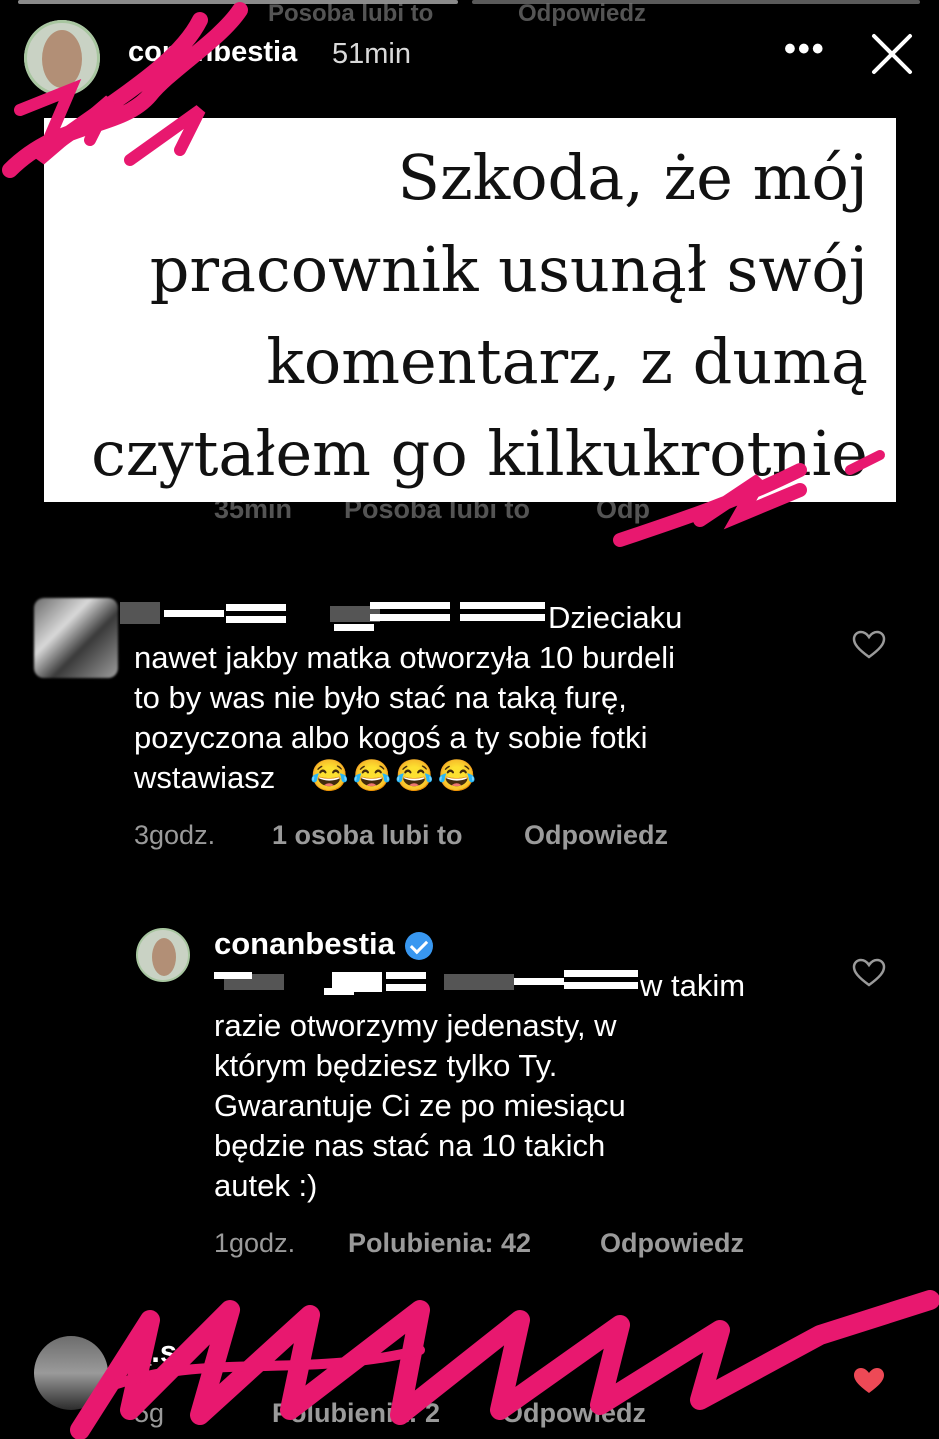  What do you see at coordinates (615, 617) in the screenshot?
I see `comment-text-line: Dzieciaku` at bounding box center [615, 617].